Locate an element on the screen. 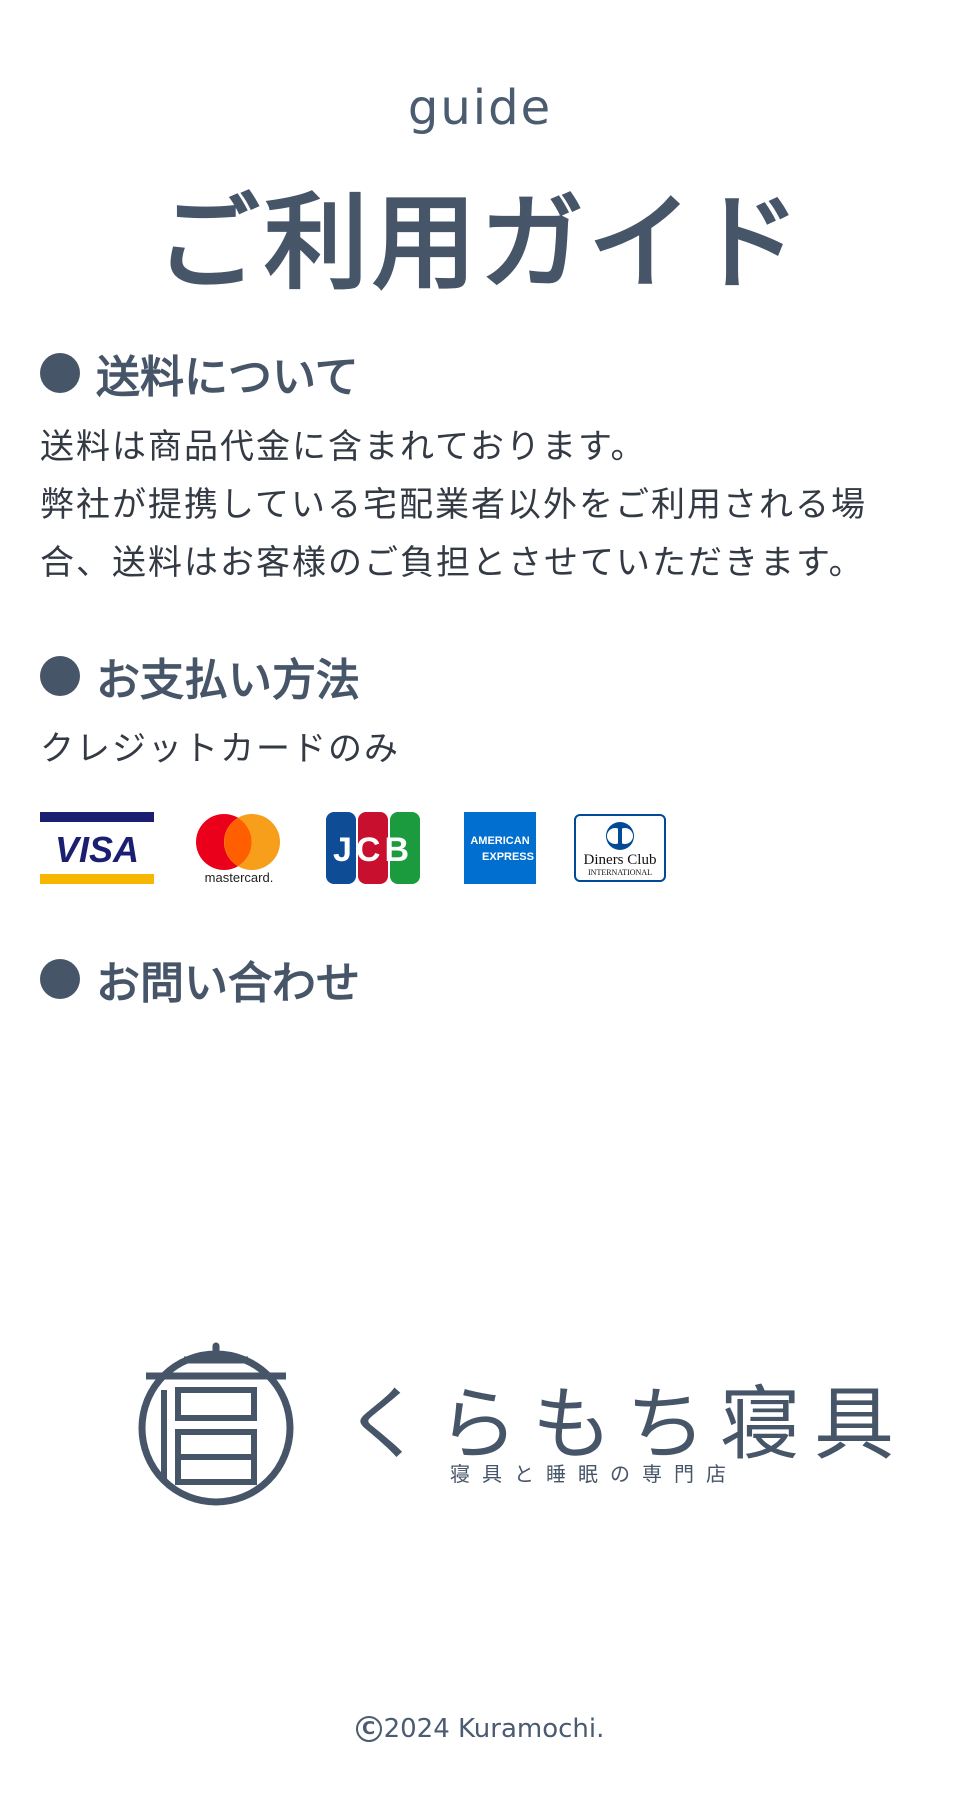  brand-logo: くらもち寝具 寝具と睡眠の専門店 is located at coordinates (515, 1423).